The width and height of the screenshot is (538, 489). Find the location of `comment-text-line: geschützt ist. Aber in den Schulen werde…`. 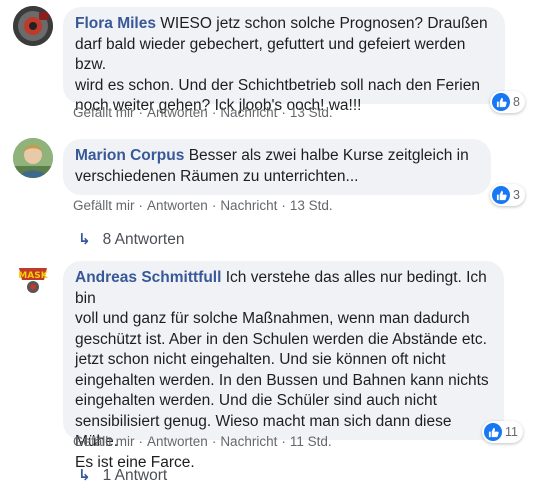

comment-text-line: geschützt ist. Aber in den Schulen werde… is located at coordinates (281, 339).